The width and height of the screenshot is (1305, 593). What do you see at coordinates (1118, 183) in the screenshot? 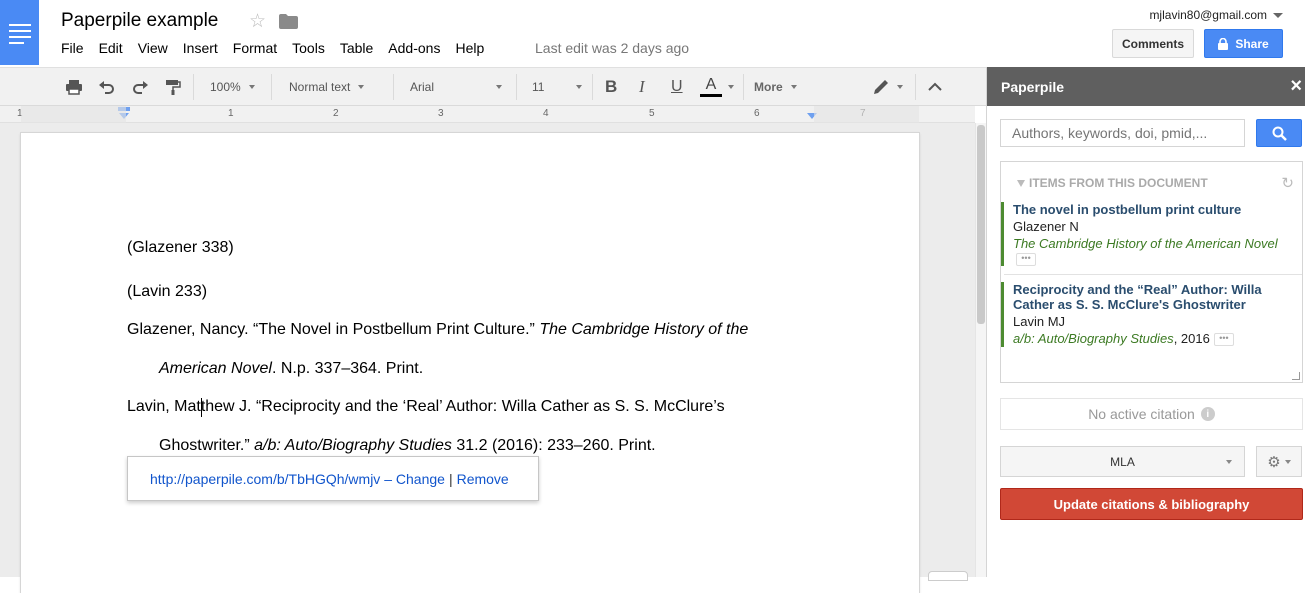
I see `items-header-label: ITEMS FROM THIS DOCUMENT` at bounding box center [1118, 183].